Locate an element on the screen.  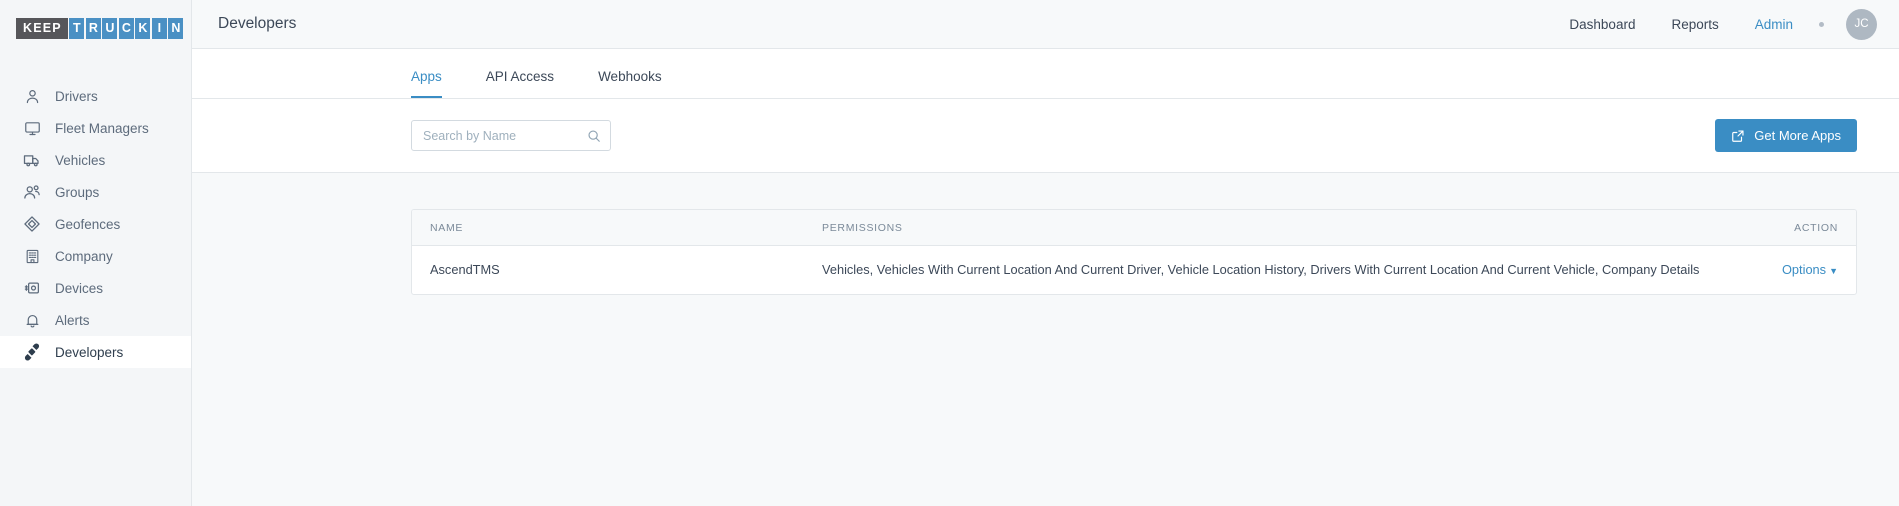
plugin-icon is located at coordinates (32, 352).